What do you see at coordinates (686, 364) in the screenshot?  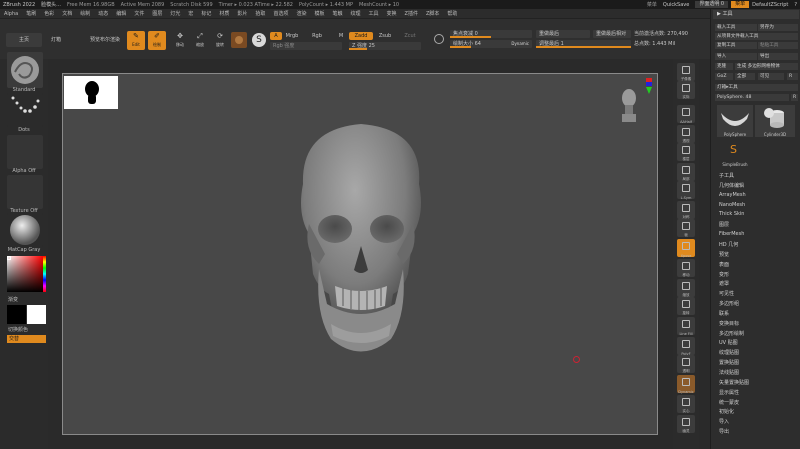 I see `right-shelf-button: 透明` at bounding box center [686, 364].